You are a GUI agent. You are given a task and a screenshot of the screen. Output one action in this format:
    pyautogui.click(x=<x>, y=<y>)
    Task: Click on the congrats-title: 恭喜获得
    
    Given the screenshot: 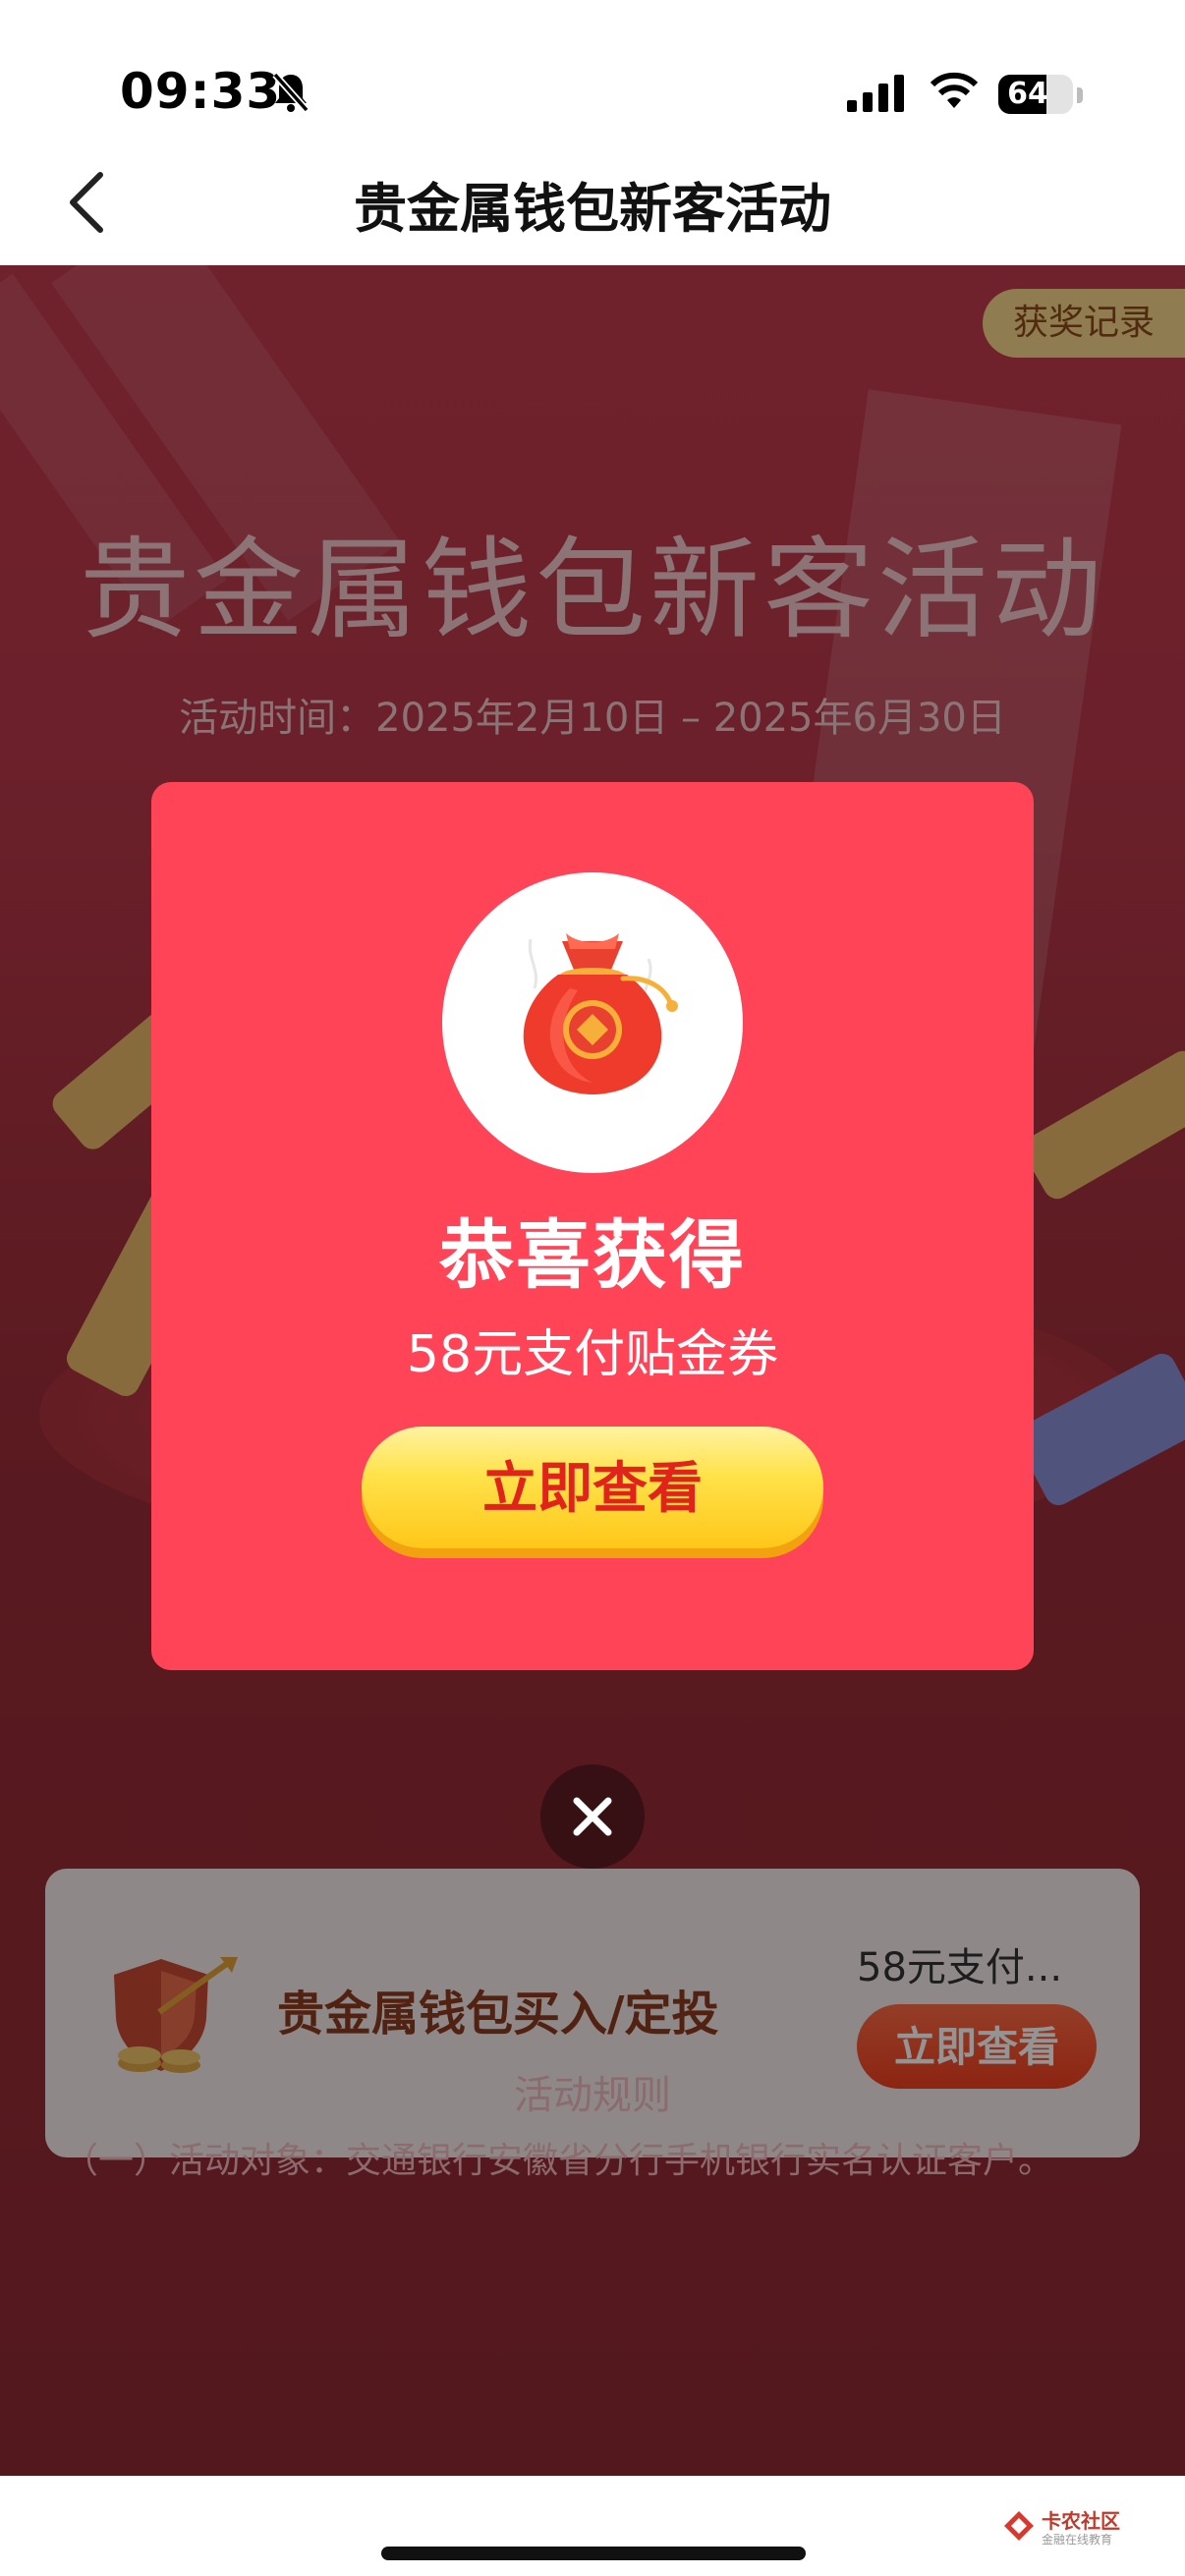 What is the action you would take?
    pyautogui.click(x=592, y=1255)
    